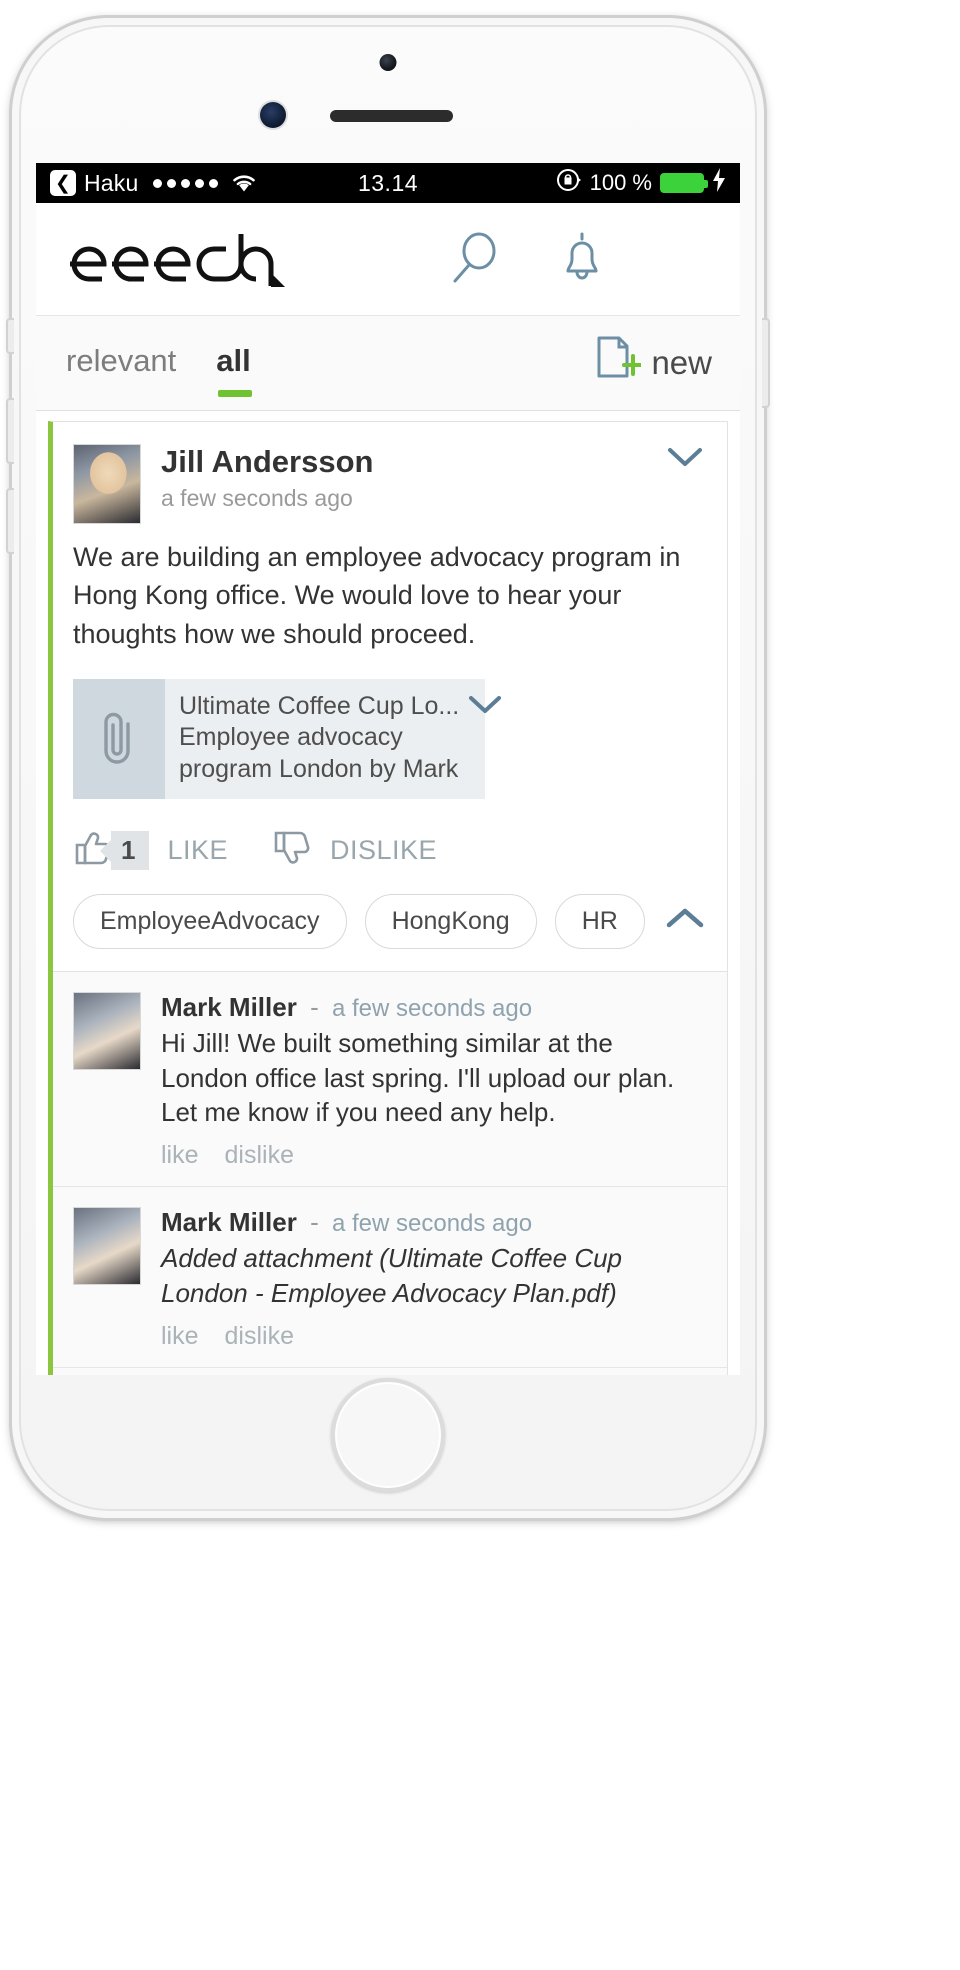 This screenshot has width=960, height=1970. Describe the element at coordinates (391, 116) in the screenshot. I see `earpiece-speaker` at that location.